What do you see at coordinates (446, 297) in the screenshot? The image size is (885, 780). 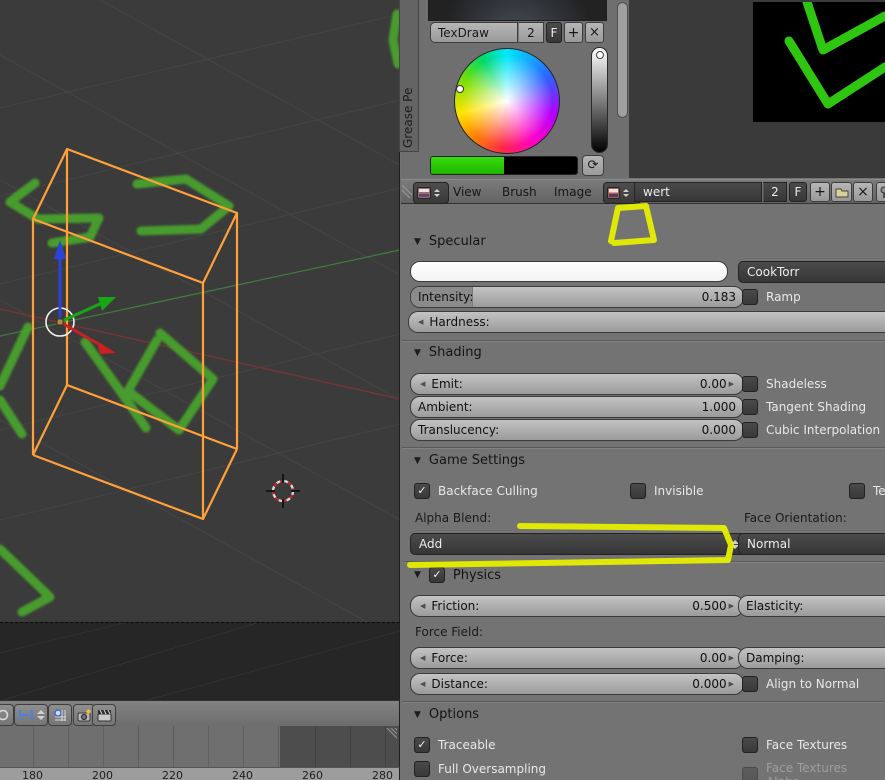 I see `slider-label: Intensity:` at bounding box center [446, 297].